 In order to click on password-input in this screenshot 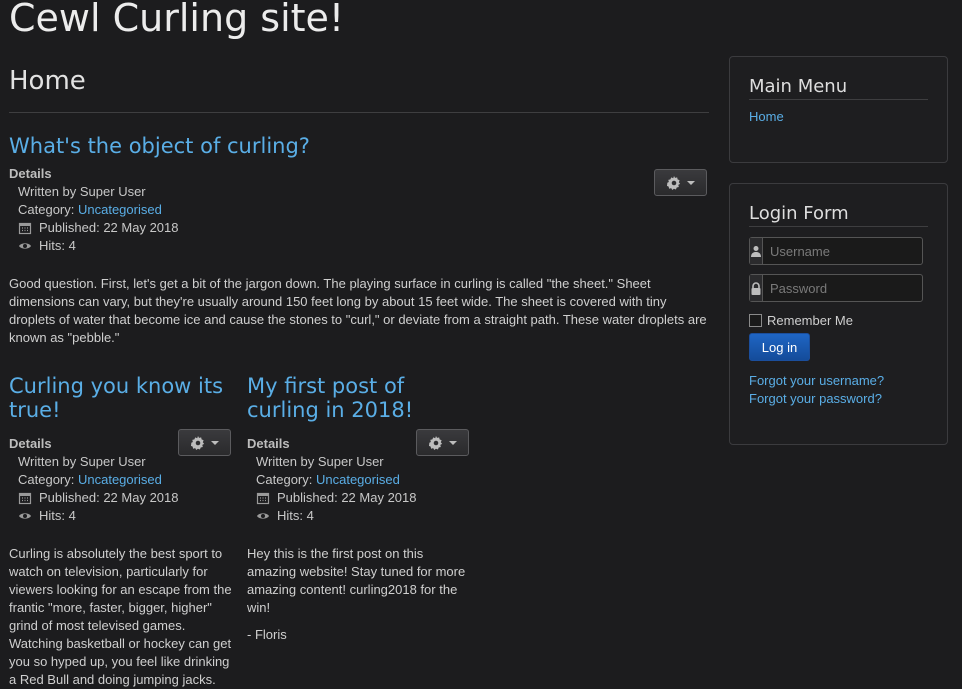, I will do `click(858, 288)`.